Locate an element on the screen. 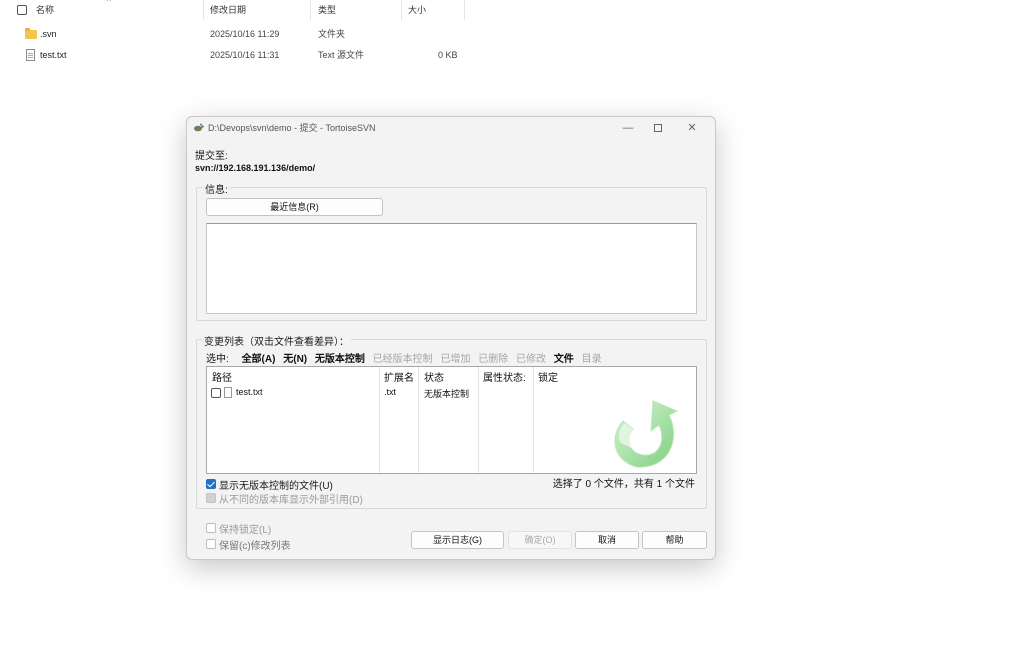 The image size is (1024, 662). filter-all: 全部(A) is located at coordinates (259, 359).